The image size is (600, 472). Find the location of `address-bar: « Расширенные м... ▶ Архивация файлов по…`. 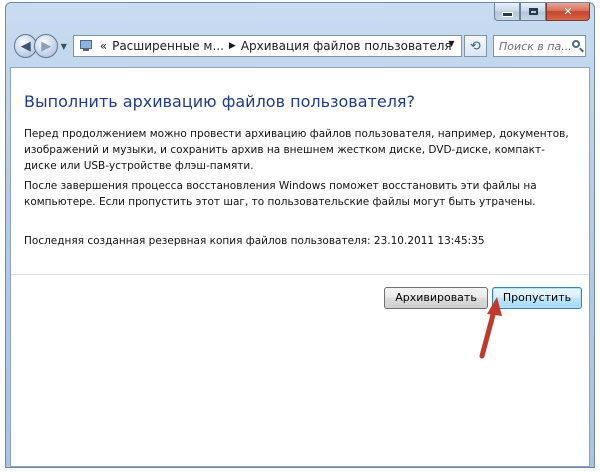

address-bar: « Расширенные м... ▶ Архивация файлов по… is located at coordinates (267, 46).